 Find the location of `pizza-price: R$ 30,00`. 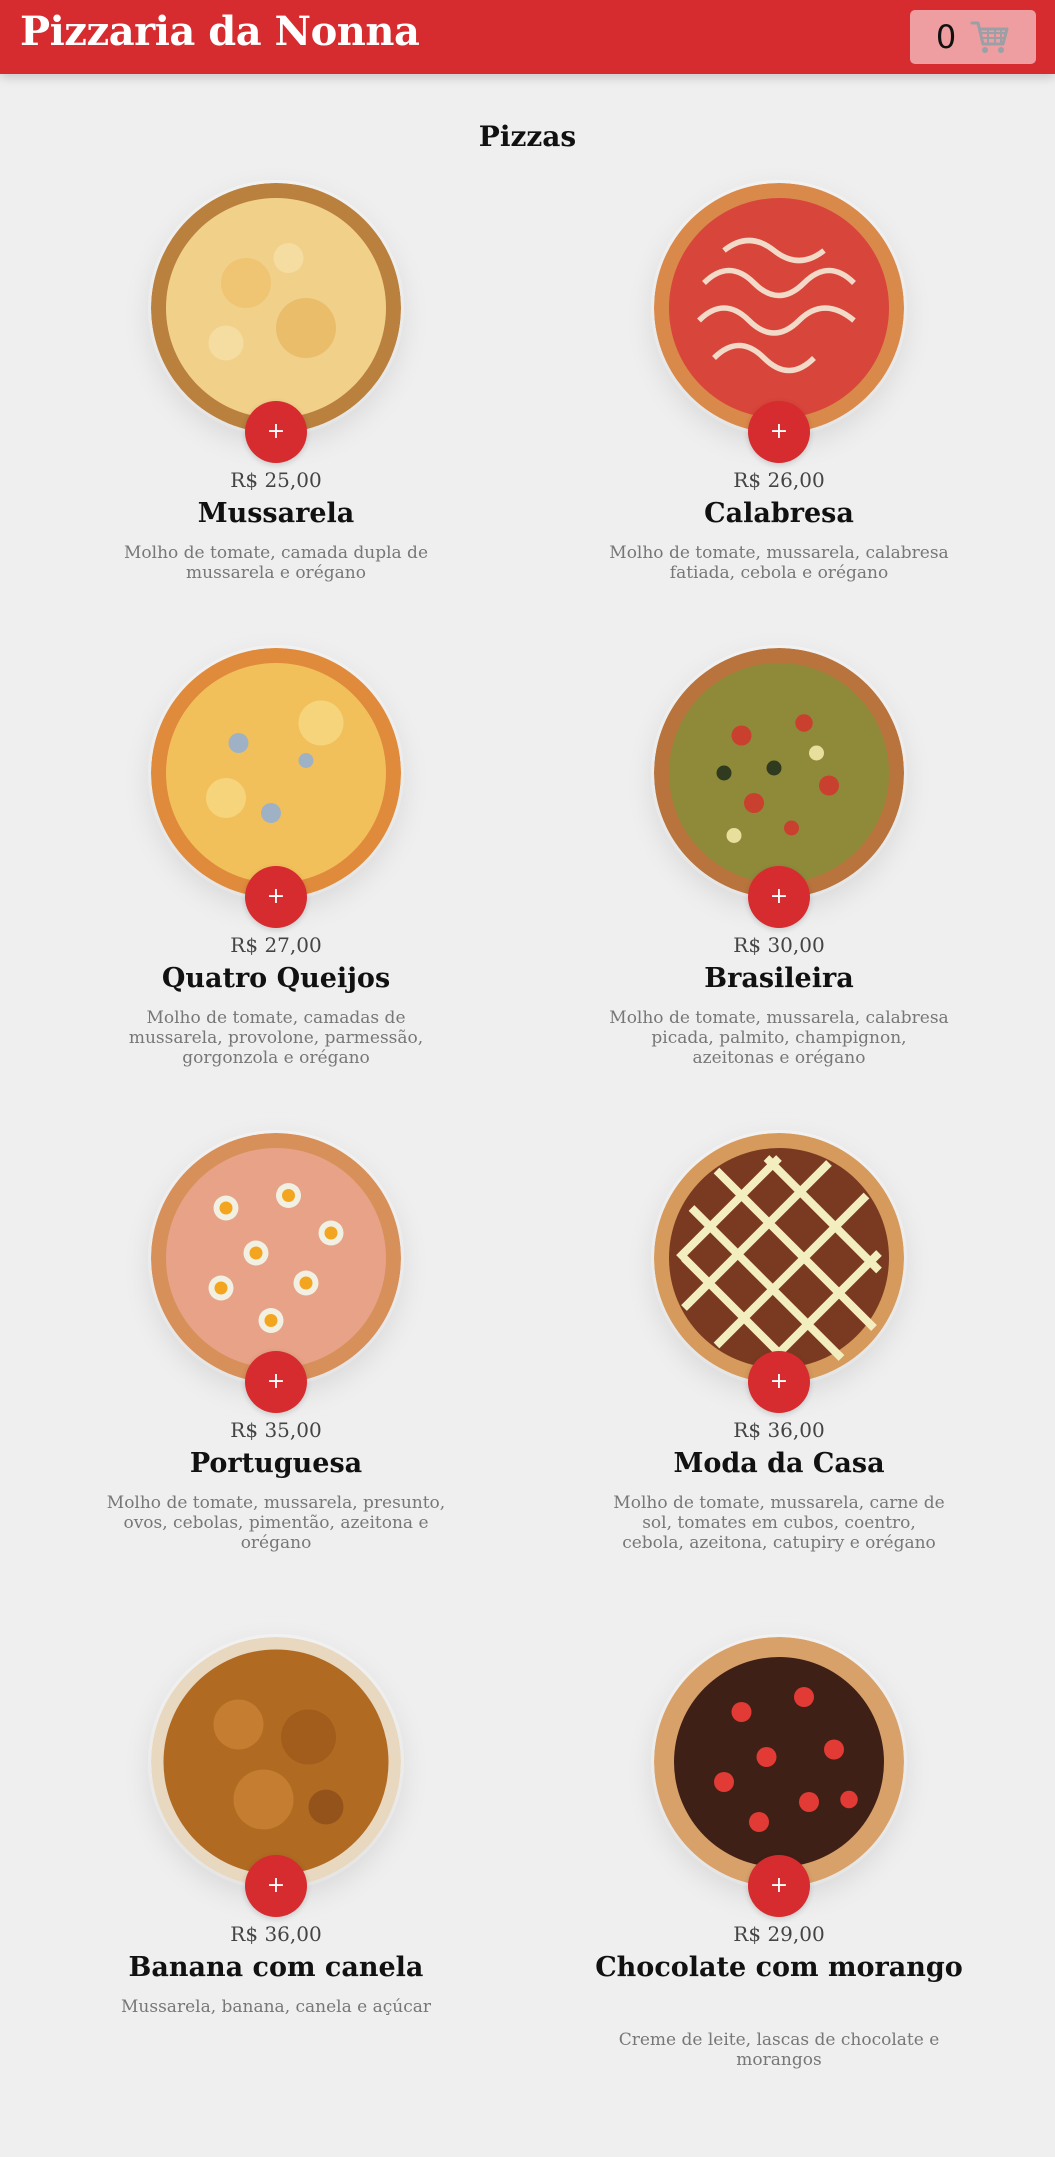

pizza-price: R$ 30,00 is located at coordinates (779, 945).